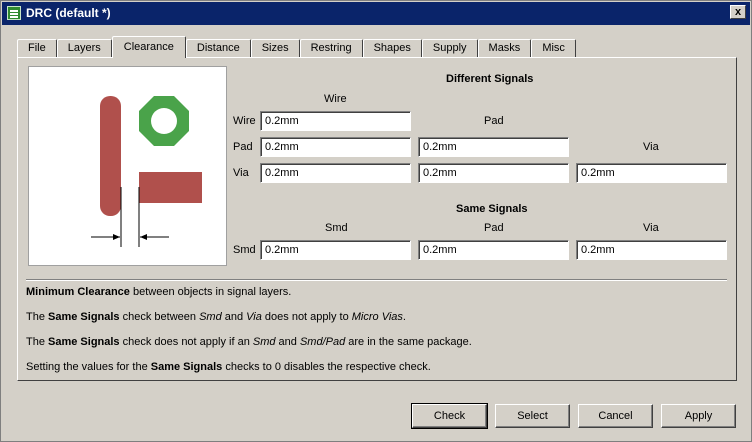  What do you see at coordinates (651, 228) in the screenshot?
I see `same-col-header-via: Via` at bounding box center [651, 228].